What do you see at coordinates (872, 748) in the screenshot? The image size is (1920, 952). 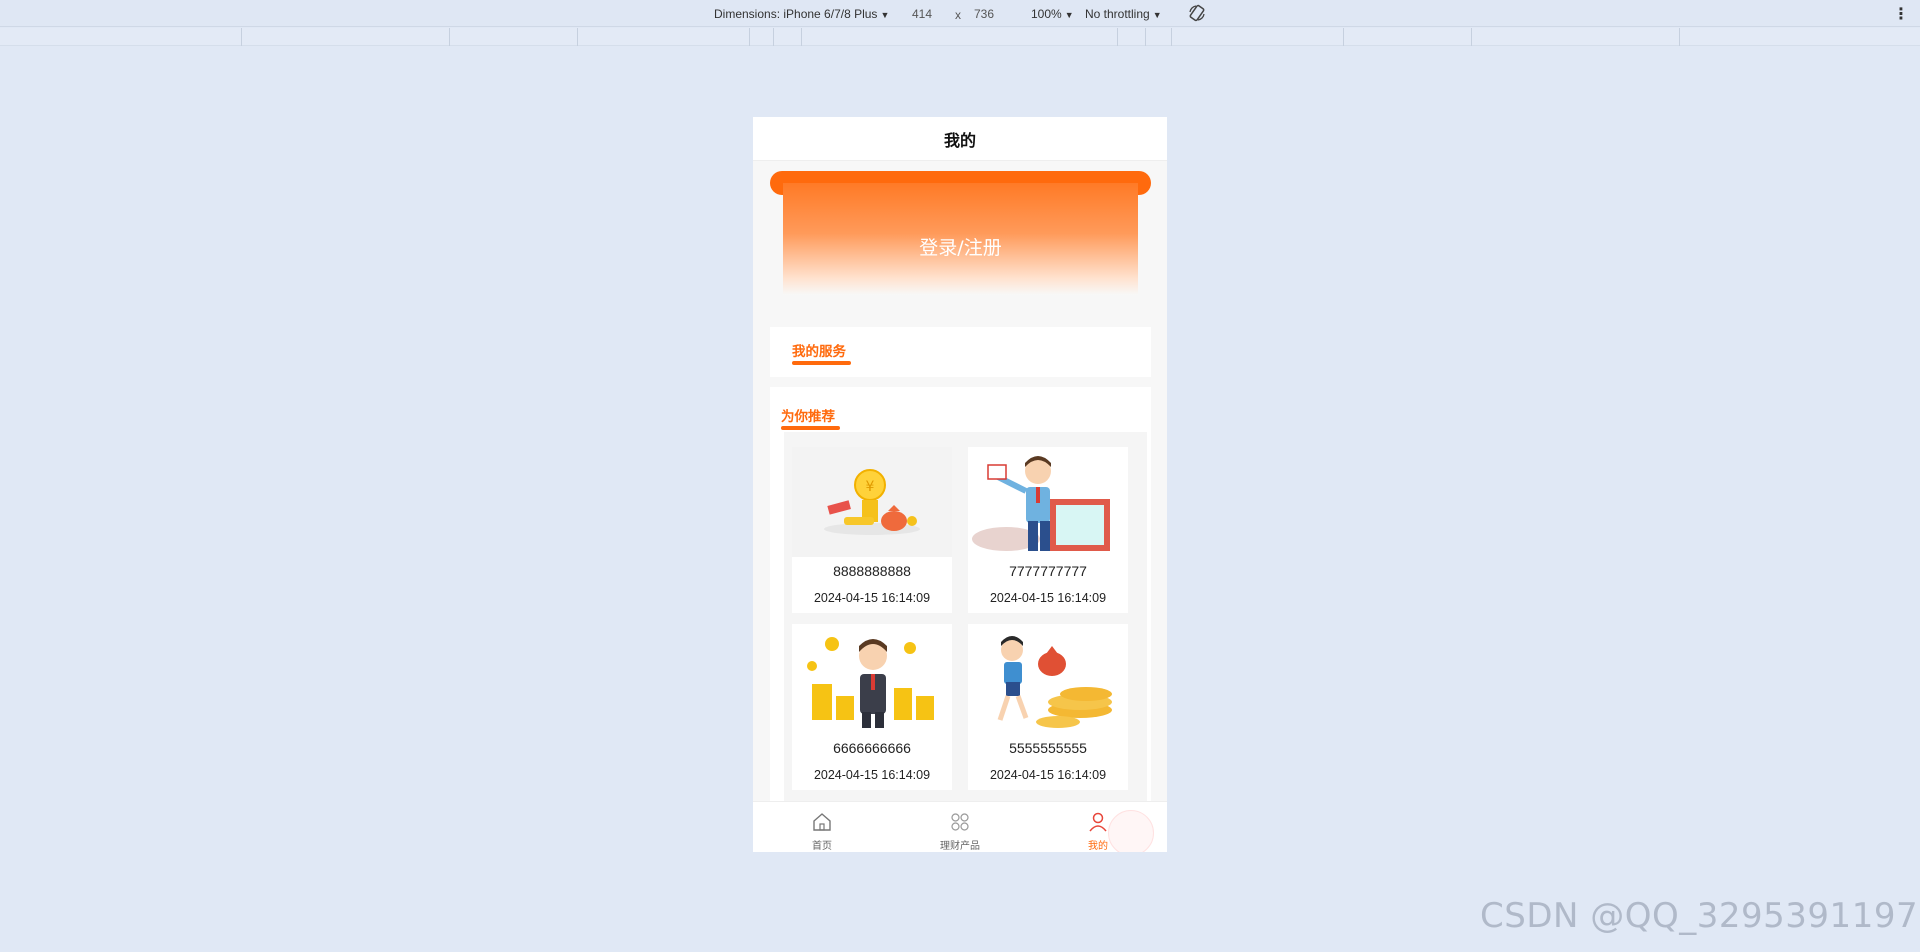 I see `product-name: 6666666666` at bounding box center [872, 748].